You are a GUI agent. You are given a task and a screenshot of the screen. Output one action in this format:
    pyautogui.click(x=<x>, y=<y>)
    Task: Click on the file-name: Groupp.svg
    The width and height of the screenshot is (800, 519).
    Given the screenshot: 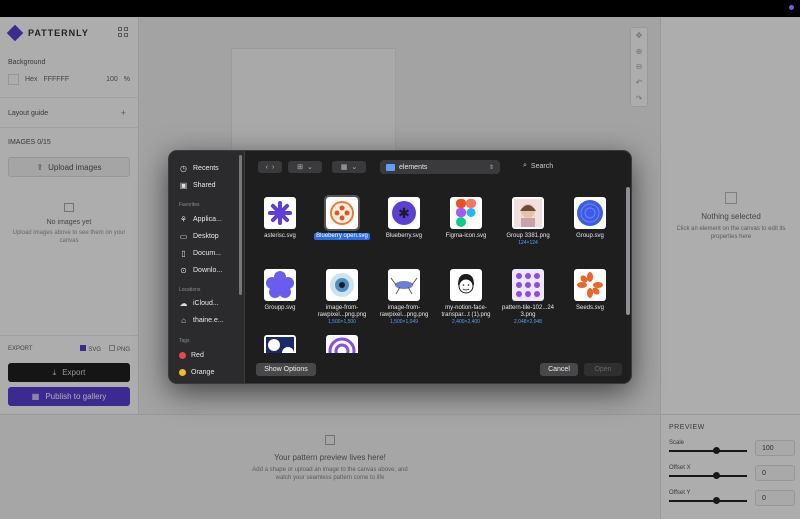 What is the action you would take?
    pyautogui.click(x=280, y=308)
    